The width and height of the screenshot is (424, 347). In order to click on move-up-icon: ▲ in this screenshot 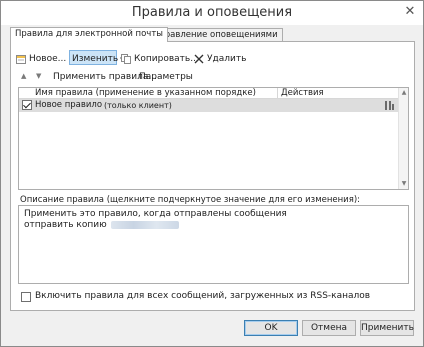, I will do `click(23, 77)`.